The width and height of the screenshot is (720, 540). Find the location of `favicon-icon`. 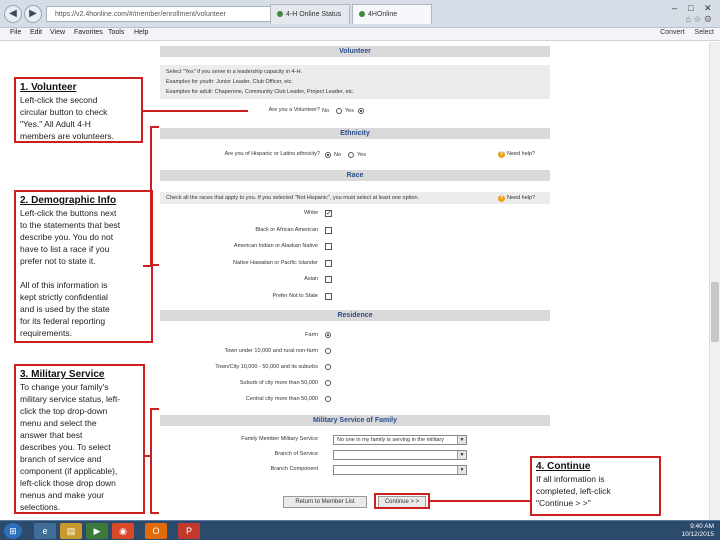

favicon-icon is located at coordinates (280, 14).